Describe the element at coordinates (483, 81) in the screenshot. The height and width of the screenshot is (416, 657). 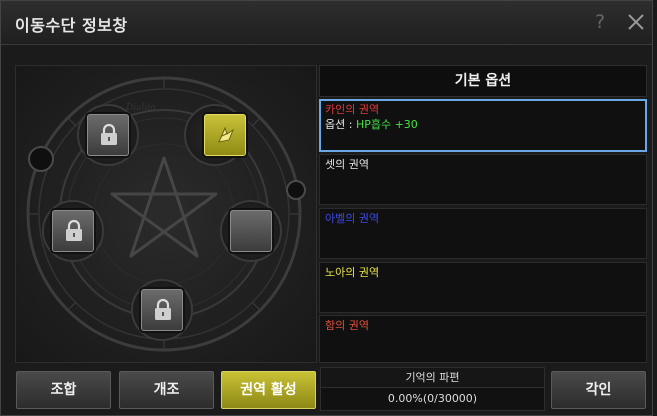
I see `options-header: 기본 옵션` at that location.